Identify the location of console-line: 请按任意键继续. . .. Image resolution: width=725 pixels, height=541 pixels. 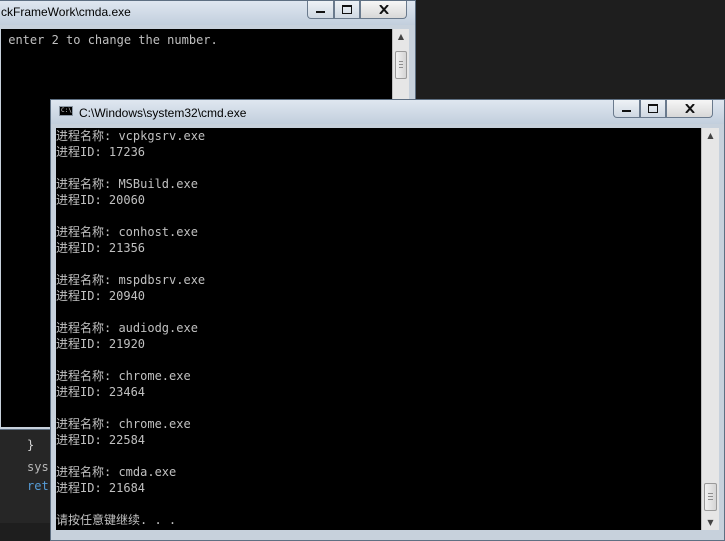
(116, 520).